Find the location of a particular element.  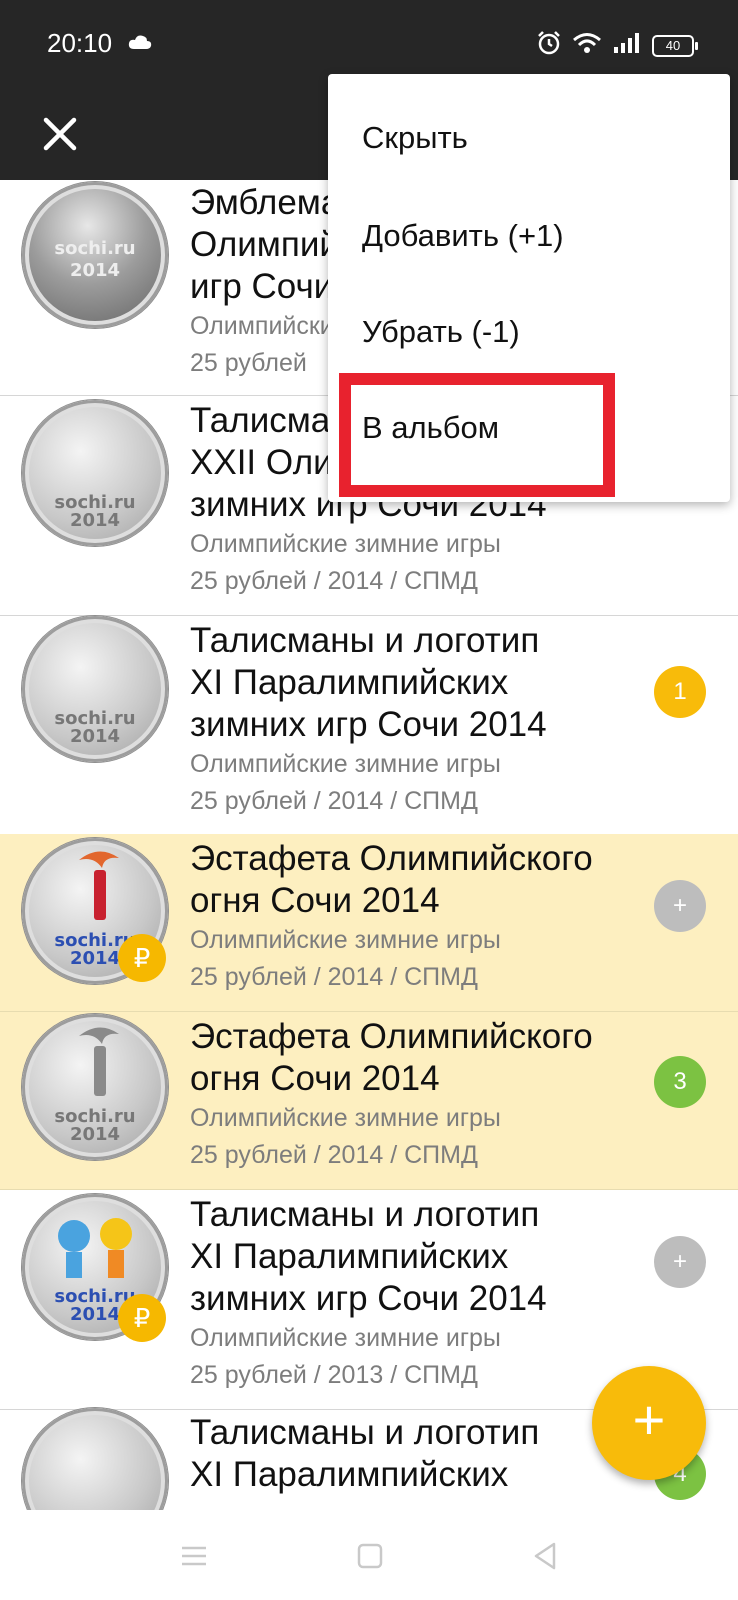

count-badge: 1 is located at coordinates (680, 692).